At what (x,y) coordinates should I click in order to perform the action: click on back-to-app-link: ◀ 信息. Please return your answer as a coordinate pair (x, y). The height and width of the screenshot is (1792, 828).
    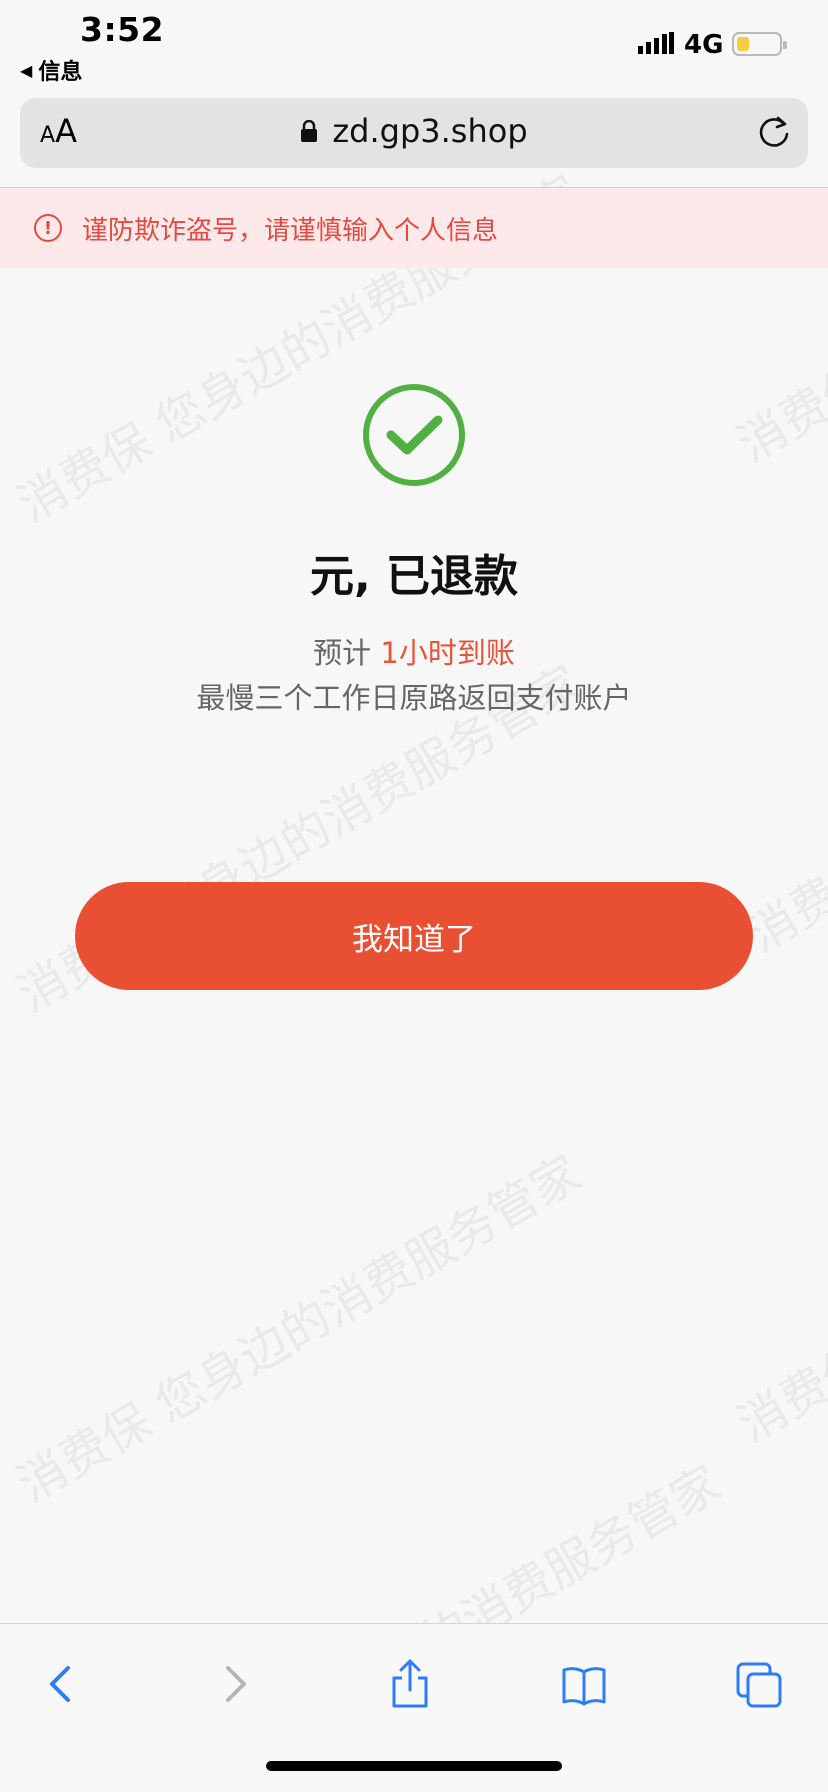
    Looking at the image, I should click on (51, 70).